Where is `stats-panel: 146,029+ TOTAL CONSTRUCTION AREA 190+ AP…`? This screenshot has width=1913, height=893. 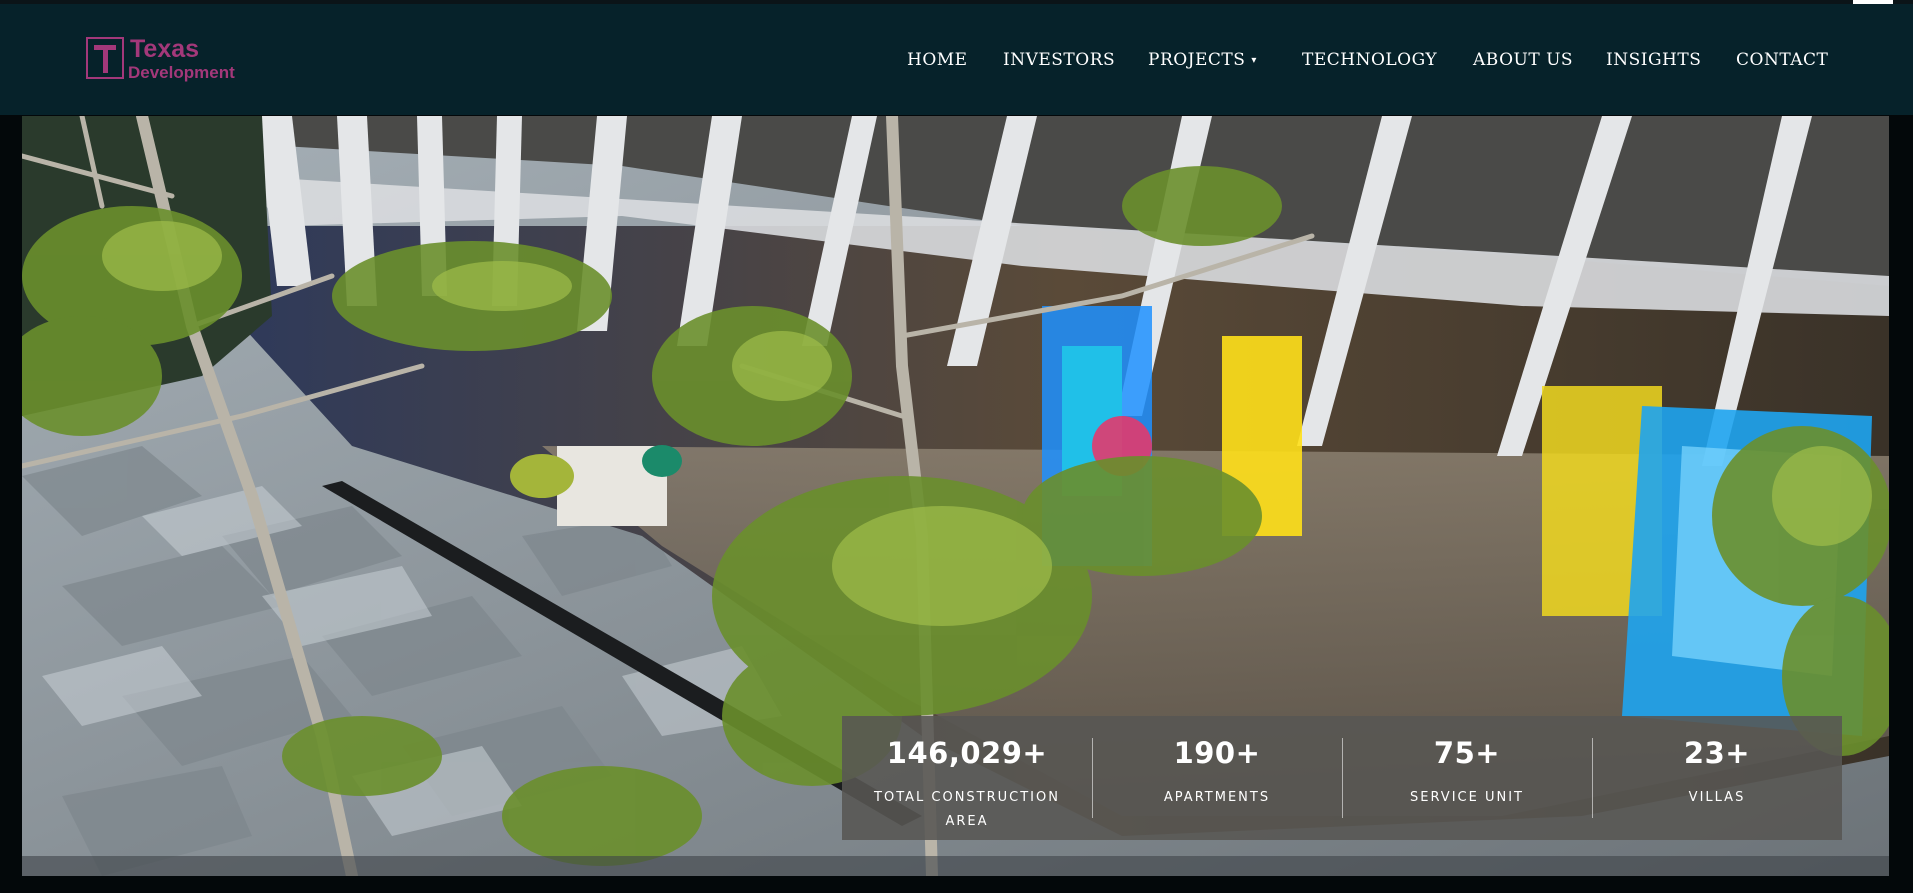 stats-panel: 146,029+ TOTAL CONSTRUCTION AREA 190+ AP… is located at coordinates (1342, 778).